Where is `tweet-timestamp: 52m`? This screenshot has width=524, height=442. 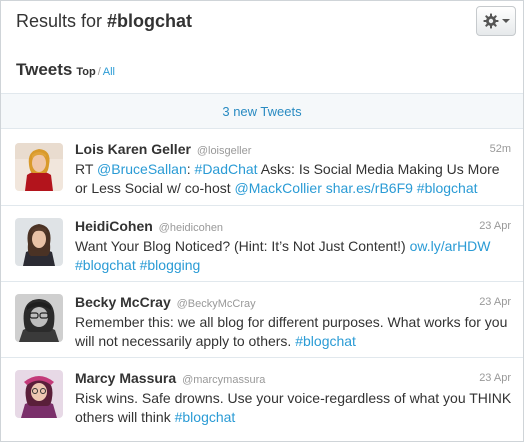 tweet-timestamp: 52m is located at coordinates (500, 149).